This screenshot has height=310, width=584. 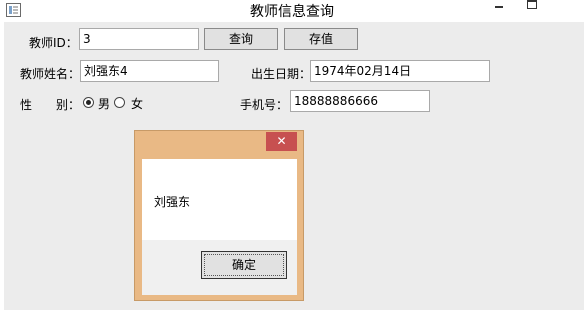 I want to click on name-label: 教师姓名：, so click(x=50, y=74).